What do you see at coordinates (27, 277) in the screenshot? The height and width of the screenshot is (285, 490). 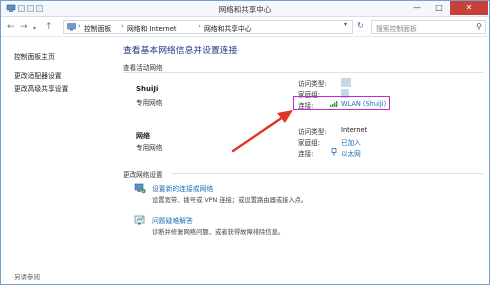 I see `see-also-heading: 另请参阅` at bounding box center [27, 277].